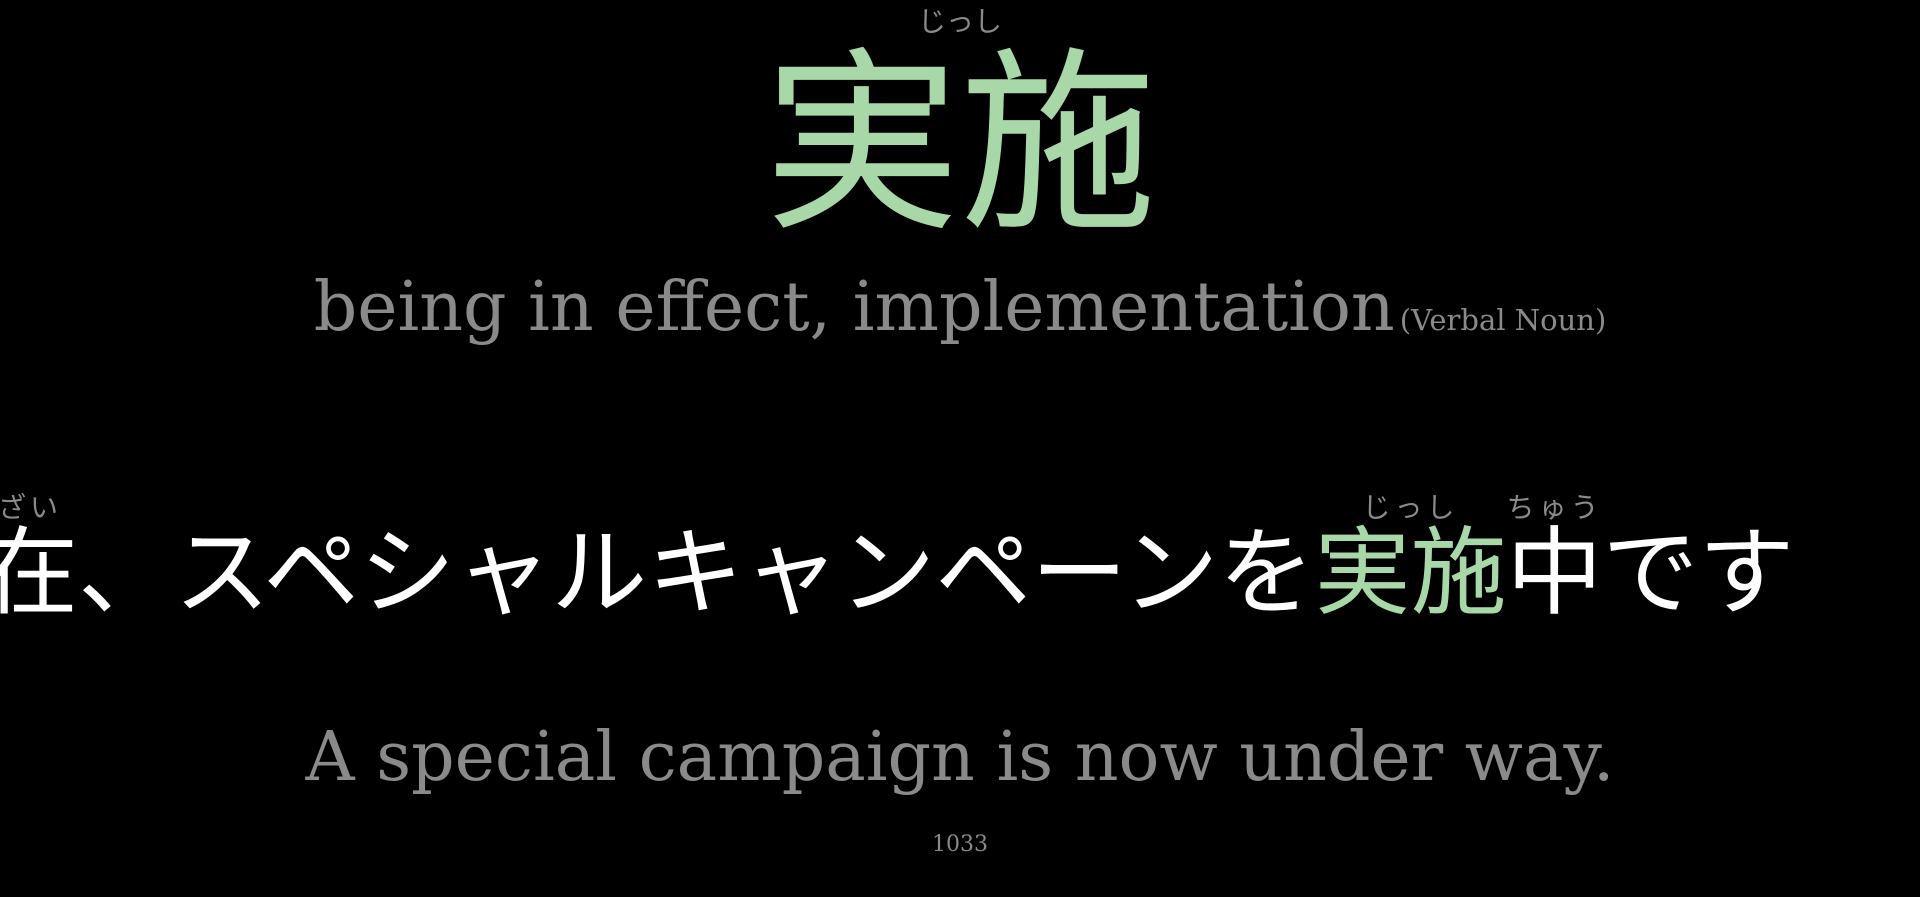 The width and height of the screenshot is (1920, 897). What do you see at coordinates (39, 573) in the screenshot?
I see `segment-text: 在` at bounding box center [39, 573].